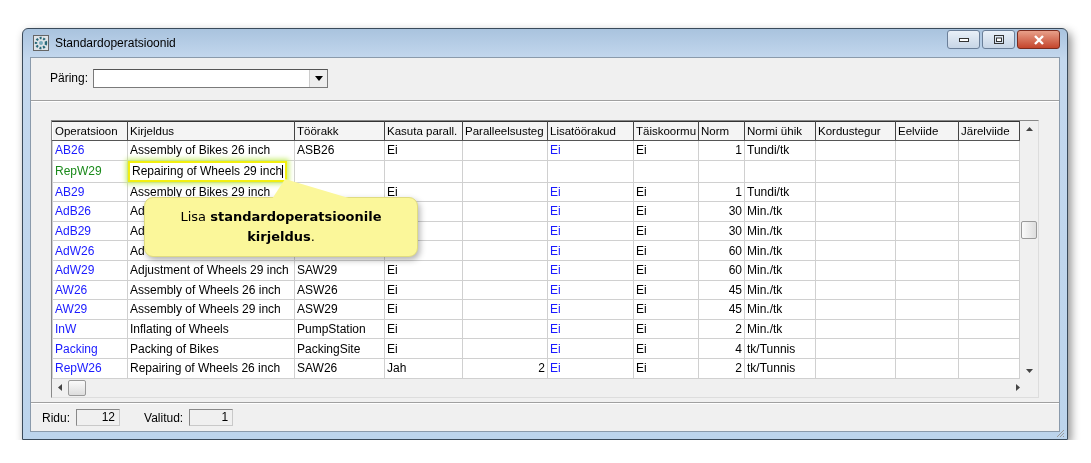 This screenshot has height=463, width=1091. What do you see at coordinates (90, 309) in the screenshot?
I see `operation-code: AW29` at bounding box center [90, 309].